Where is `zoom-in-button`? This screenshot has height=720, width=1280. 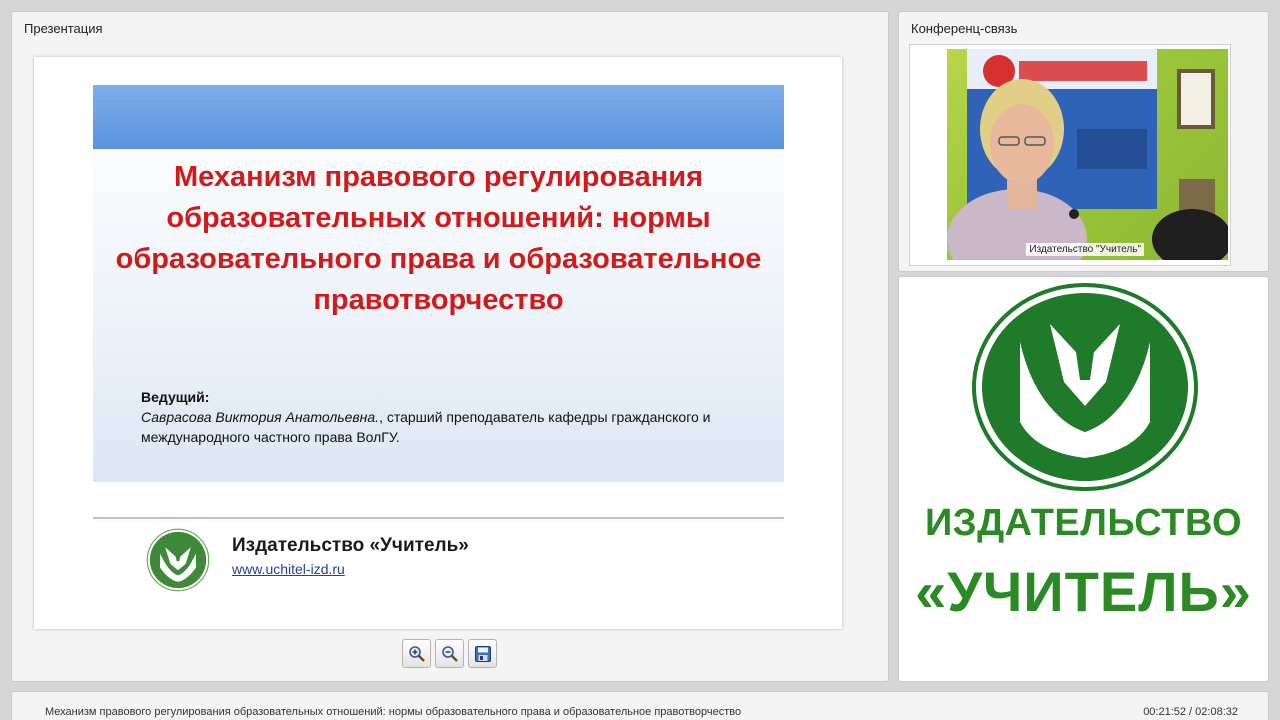
zoom-in-button is located at coordinates (416, 653).